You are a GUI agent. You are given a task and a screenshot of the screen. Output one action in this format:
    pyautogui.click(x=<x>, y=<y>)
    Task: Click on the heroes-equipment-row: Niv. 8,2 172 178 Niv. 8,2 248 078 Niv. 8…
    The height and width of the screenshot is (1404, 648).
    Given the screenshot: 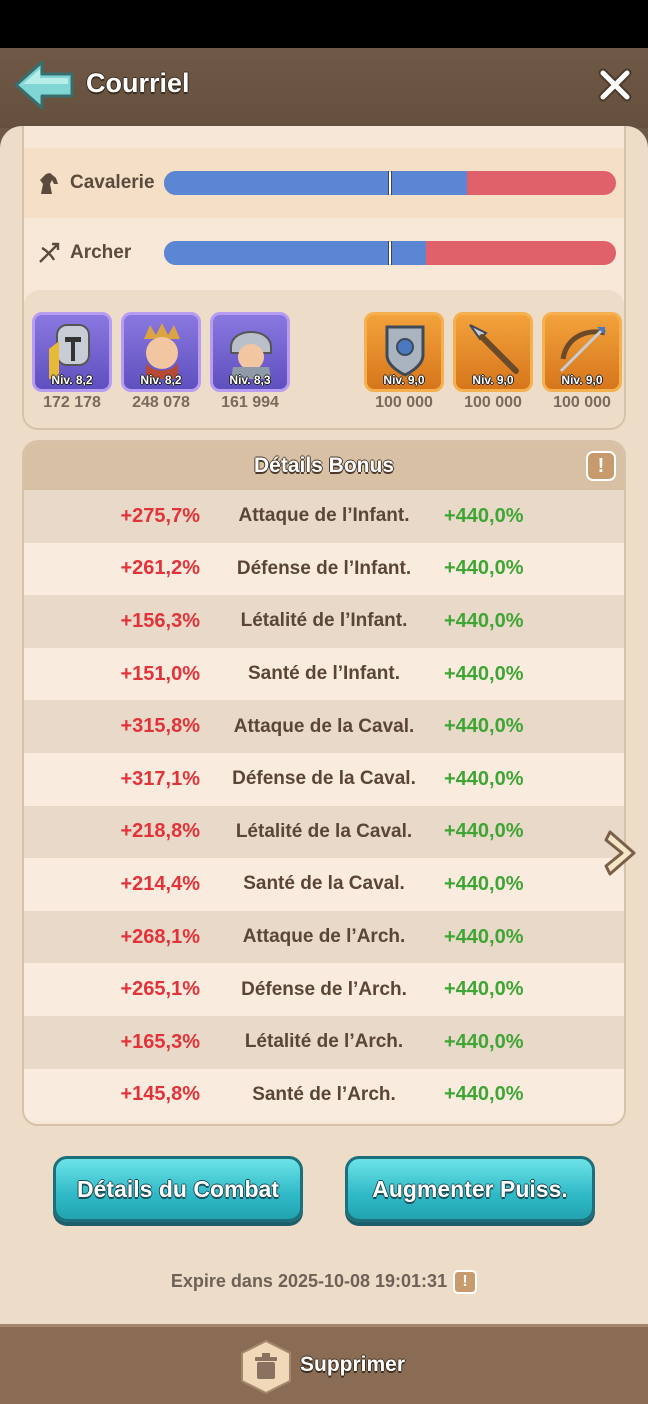 What is the action you would take?
    pyautogui.click(x=324, y=359)
    